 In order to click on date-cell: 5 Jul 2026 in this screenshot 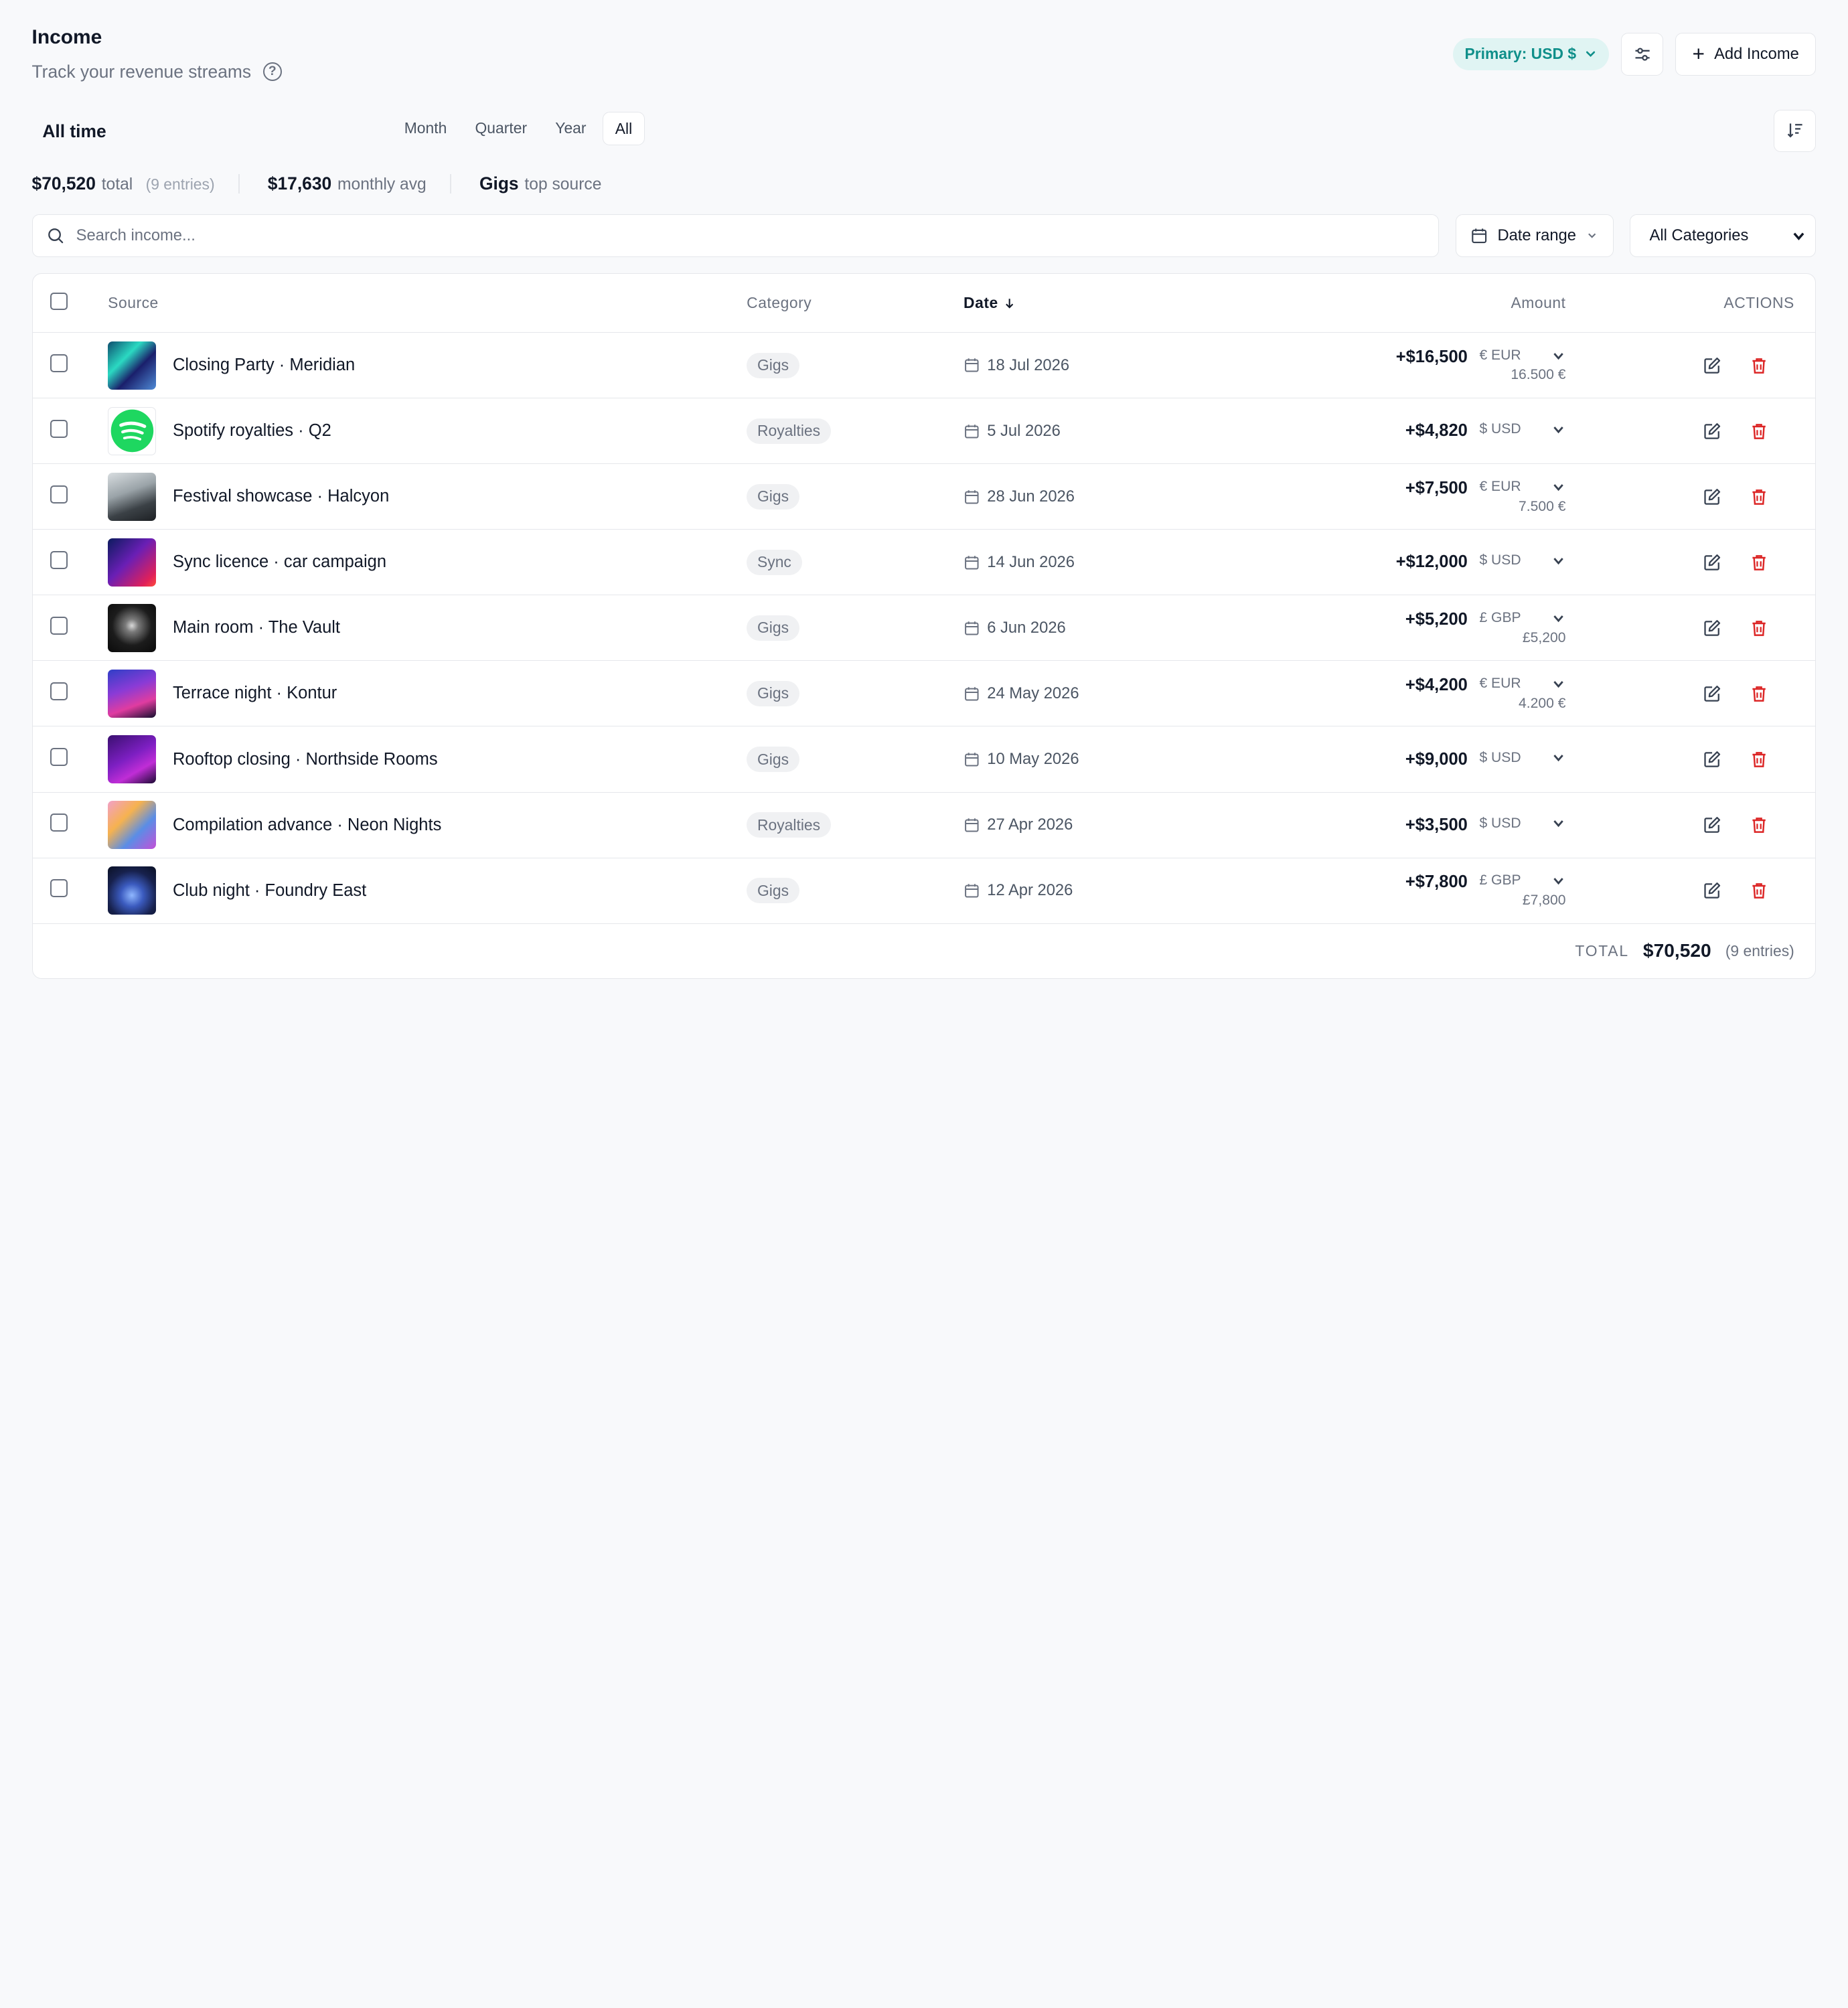, I will do `click(1108, 431)`.